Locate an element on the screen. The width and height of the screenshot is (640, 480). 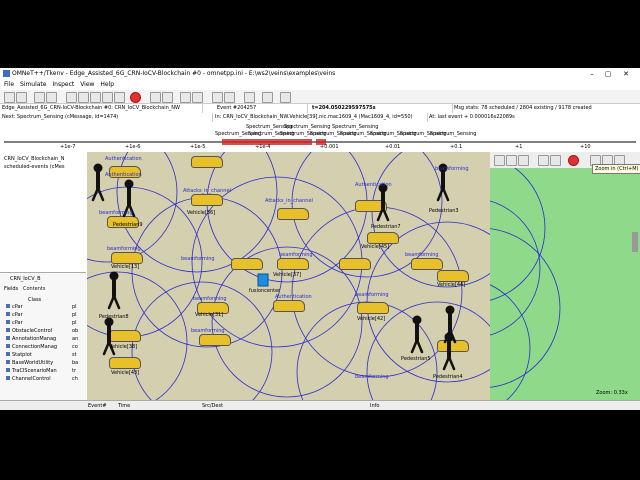
class-name: TraCIScenarioMan is located at coordinates (34, 371).